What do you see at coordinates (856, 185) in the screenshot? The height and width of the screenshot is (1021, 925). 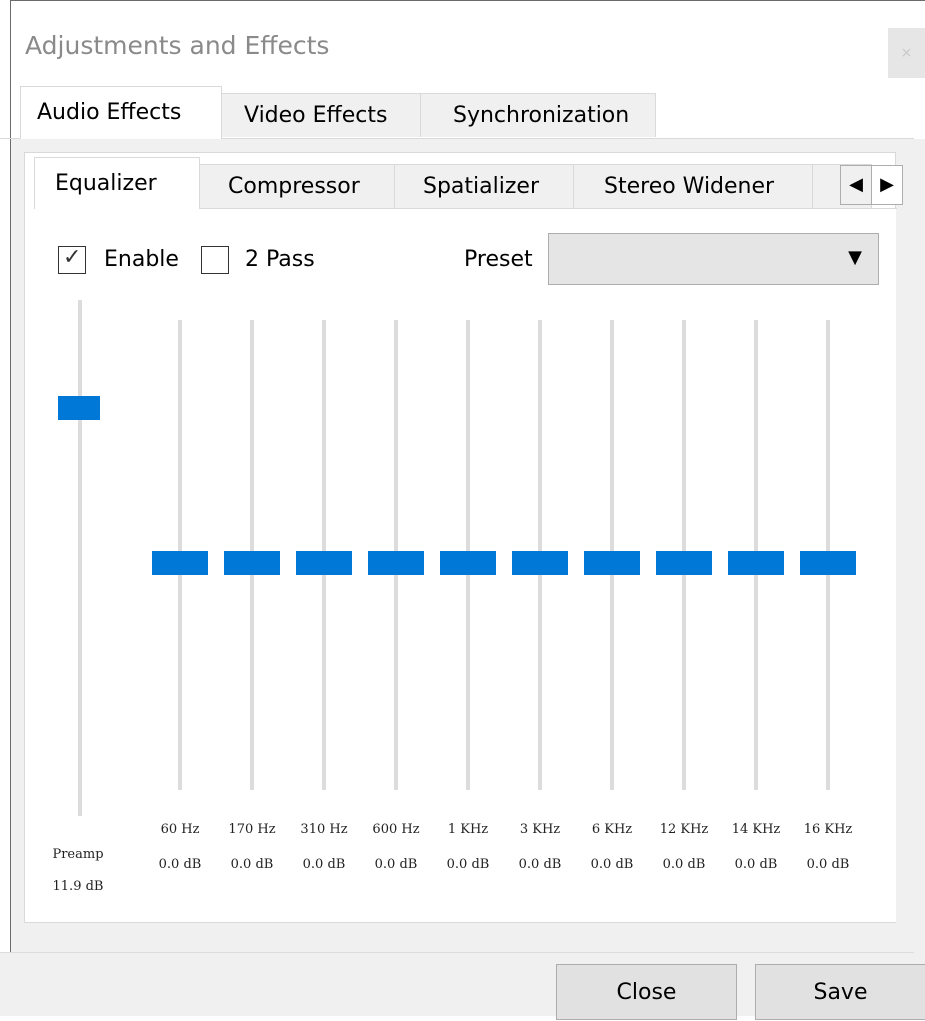 I see `tab-scroll-left-icon: ◀` at bounding box center [856, 185].